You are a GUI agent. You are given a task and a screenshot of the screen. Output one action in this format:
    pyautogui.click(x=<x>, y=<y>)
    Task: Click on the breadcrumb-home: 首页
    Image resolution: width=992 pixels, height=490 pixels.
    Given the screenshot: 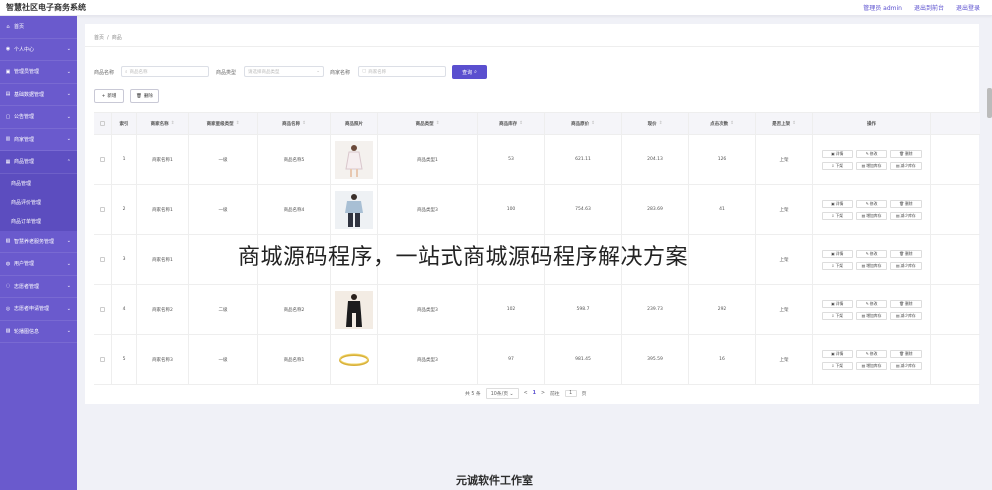 What is the action you would take?
    pyautogui.click(x=99, y=38)
    